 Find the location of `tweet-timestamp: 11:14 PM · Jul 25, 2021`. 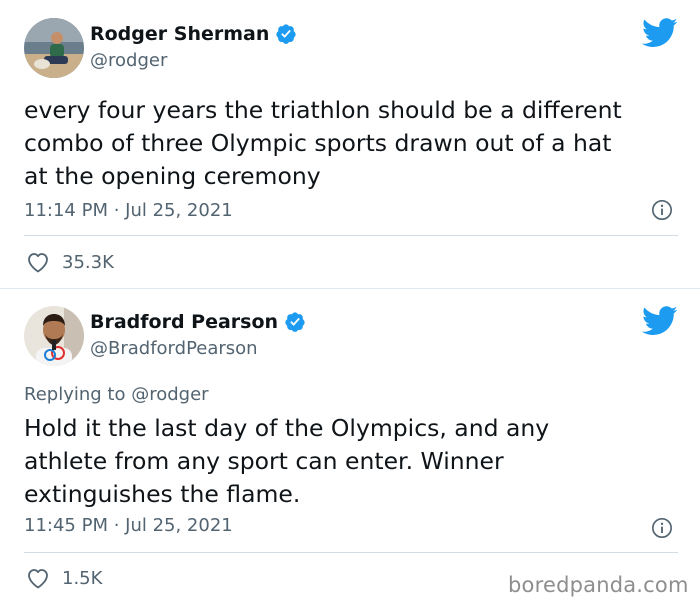

tweet-timestamp: 11:14 PM · Jul 25, 2021 is located at coordinates (128, 210).